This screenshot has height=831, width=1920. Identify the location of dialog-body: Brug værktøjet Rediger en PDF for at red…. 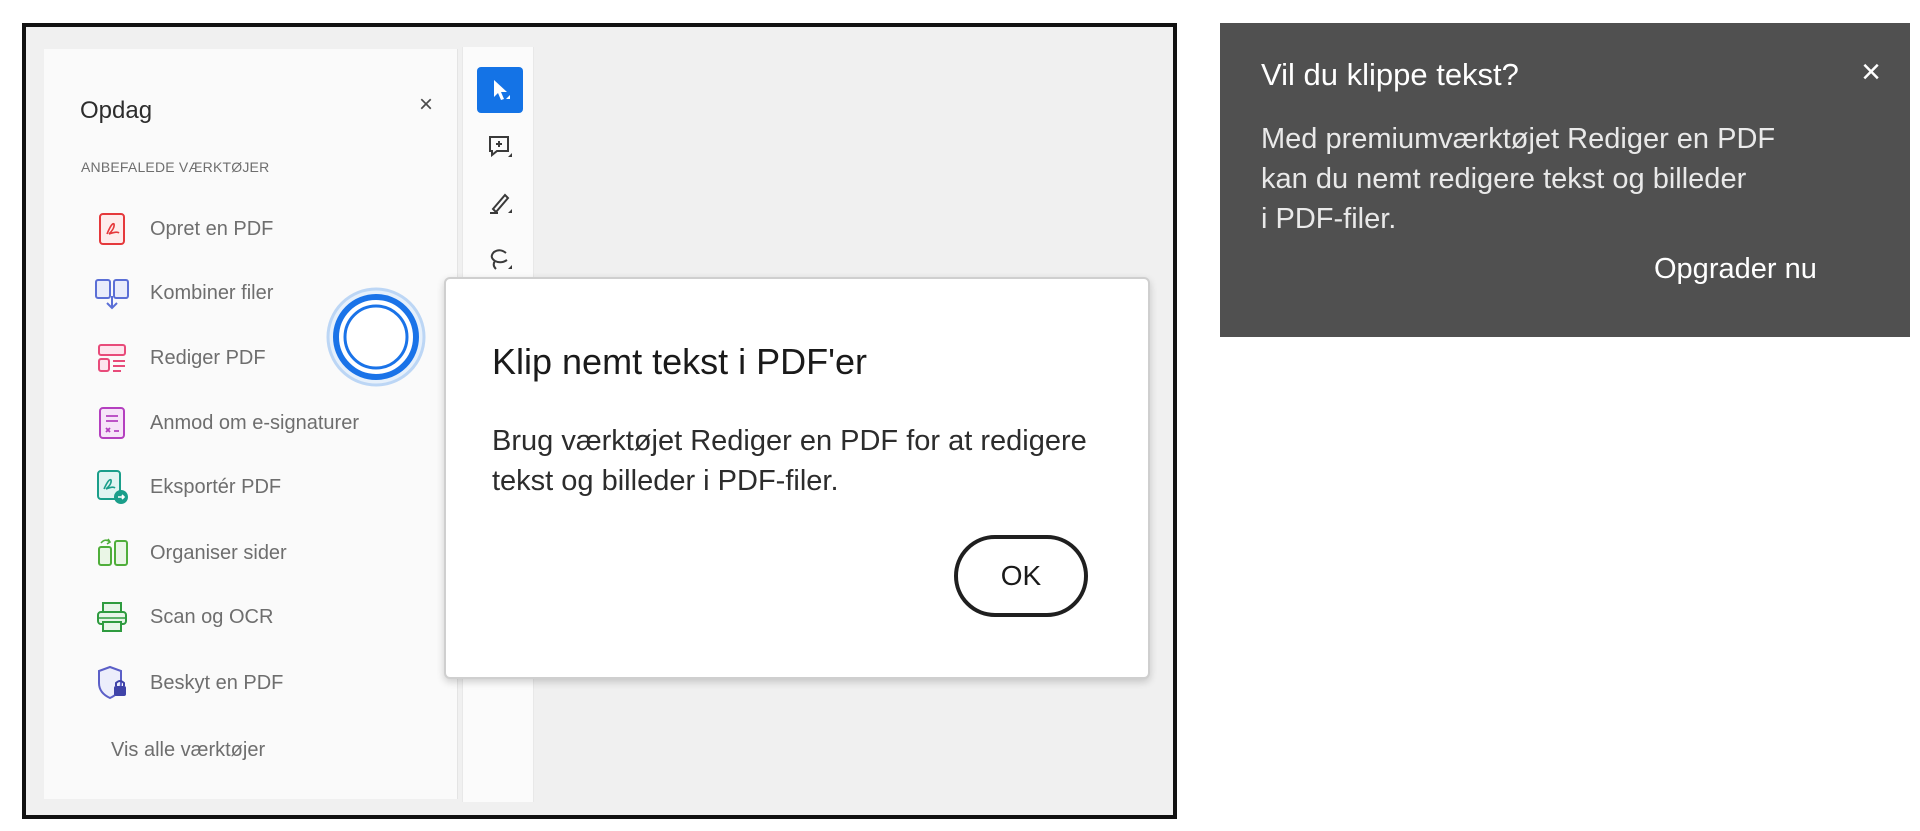
(789, 461).